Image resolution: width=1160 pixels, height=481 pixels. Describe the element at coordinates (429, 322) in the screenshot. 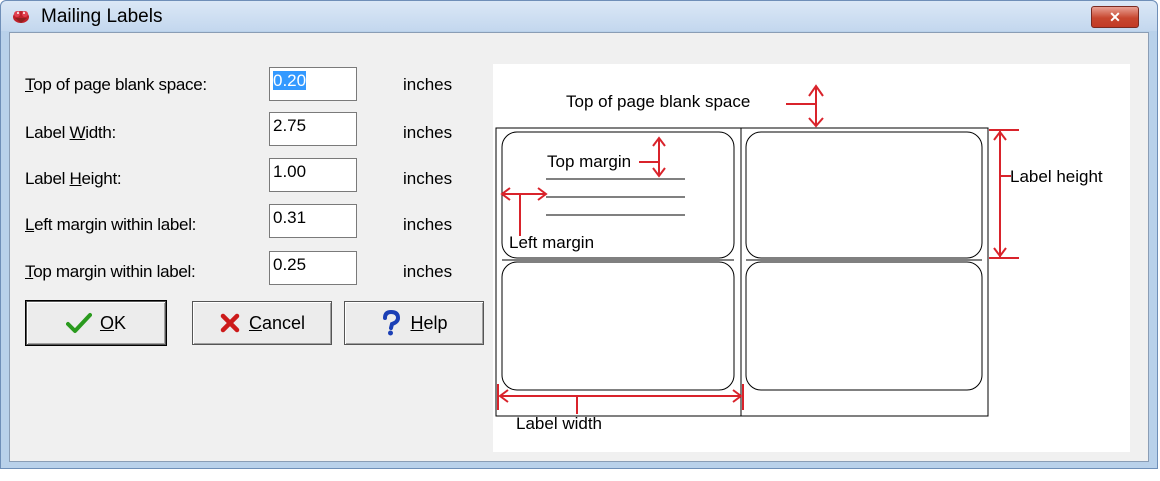

I see `help-label: Help` at that location.